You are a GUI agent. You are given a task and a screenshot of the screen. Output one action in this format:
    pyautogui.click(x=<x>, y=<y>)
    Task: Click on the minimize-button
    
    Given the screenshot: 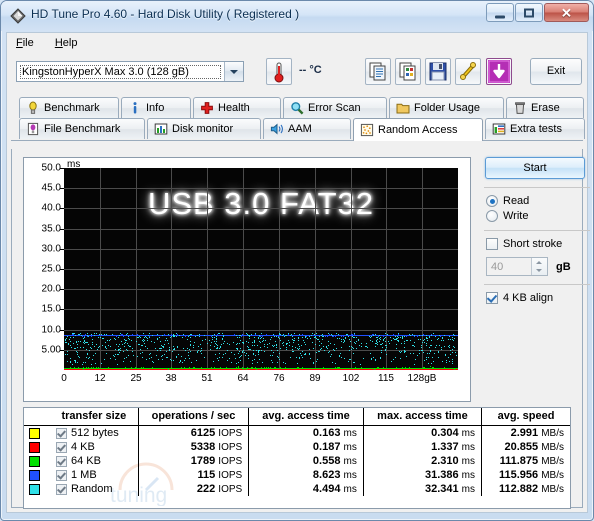 What is the action you would take?
    pyautogui.click(x=500, y=12)
    